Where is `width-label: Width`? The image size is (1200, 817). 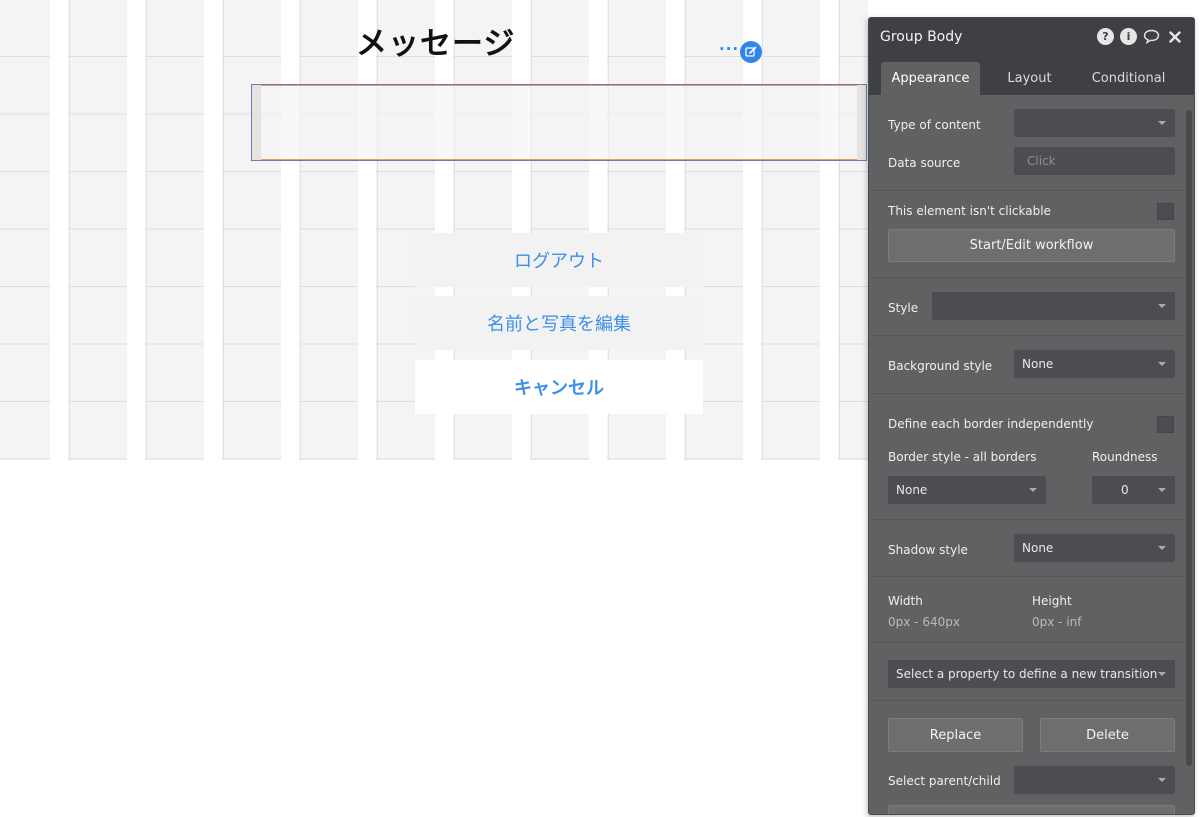 width-label: Width is located at coordinates (905, 601).